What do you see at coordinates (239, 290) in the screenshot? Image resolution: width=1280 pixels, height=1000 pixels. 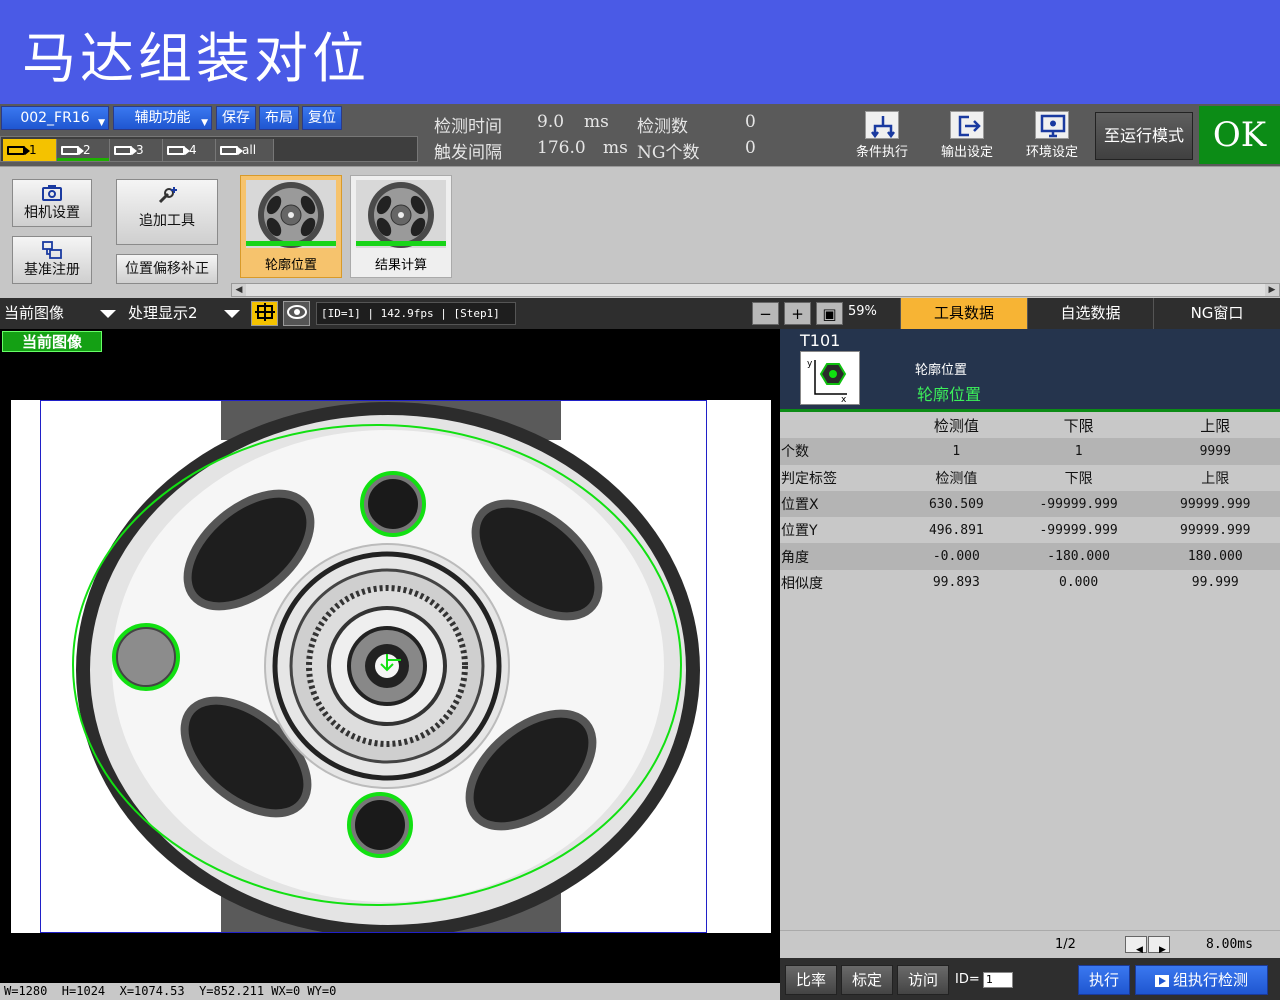 I see `scroll-left-icon: ◀` at bounding box center [239, 290].